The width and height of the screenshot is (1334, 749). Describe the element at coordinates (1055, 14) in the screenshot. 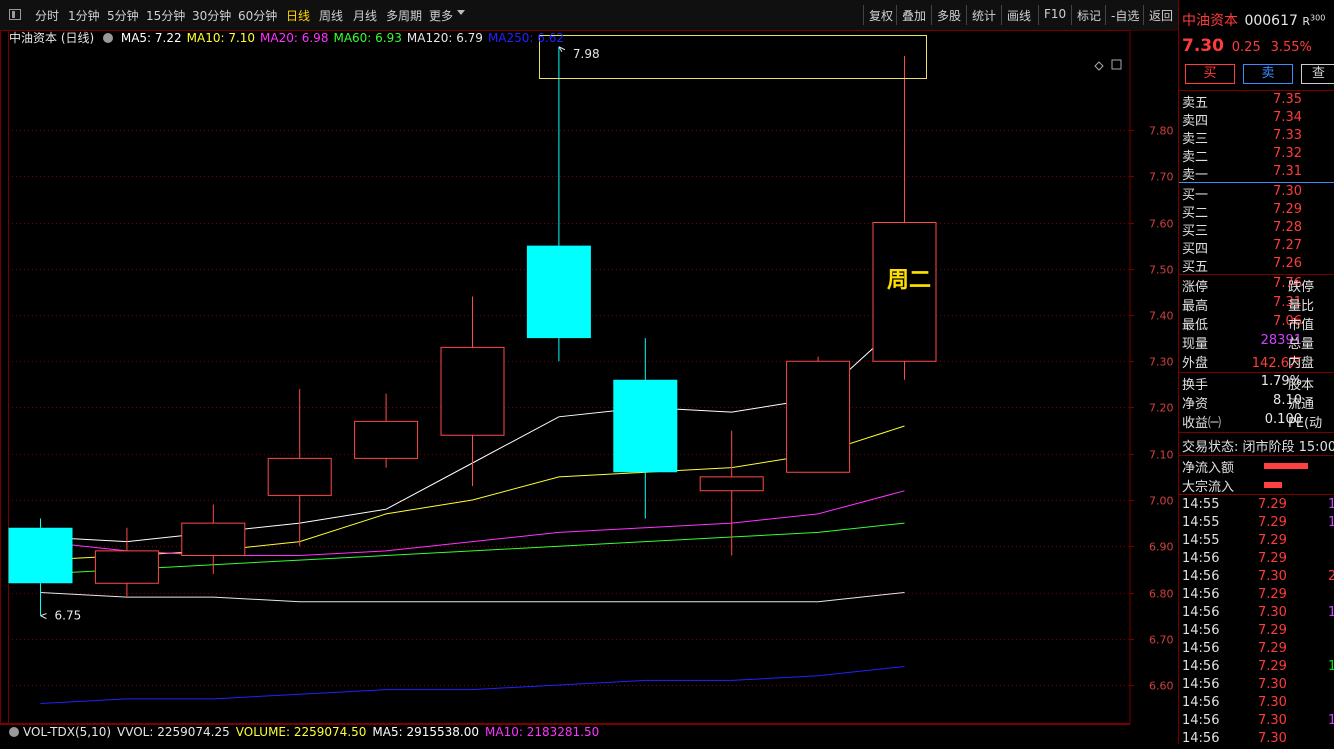

I see `toolbar-button-5: F10` at that location.